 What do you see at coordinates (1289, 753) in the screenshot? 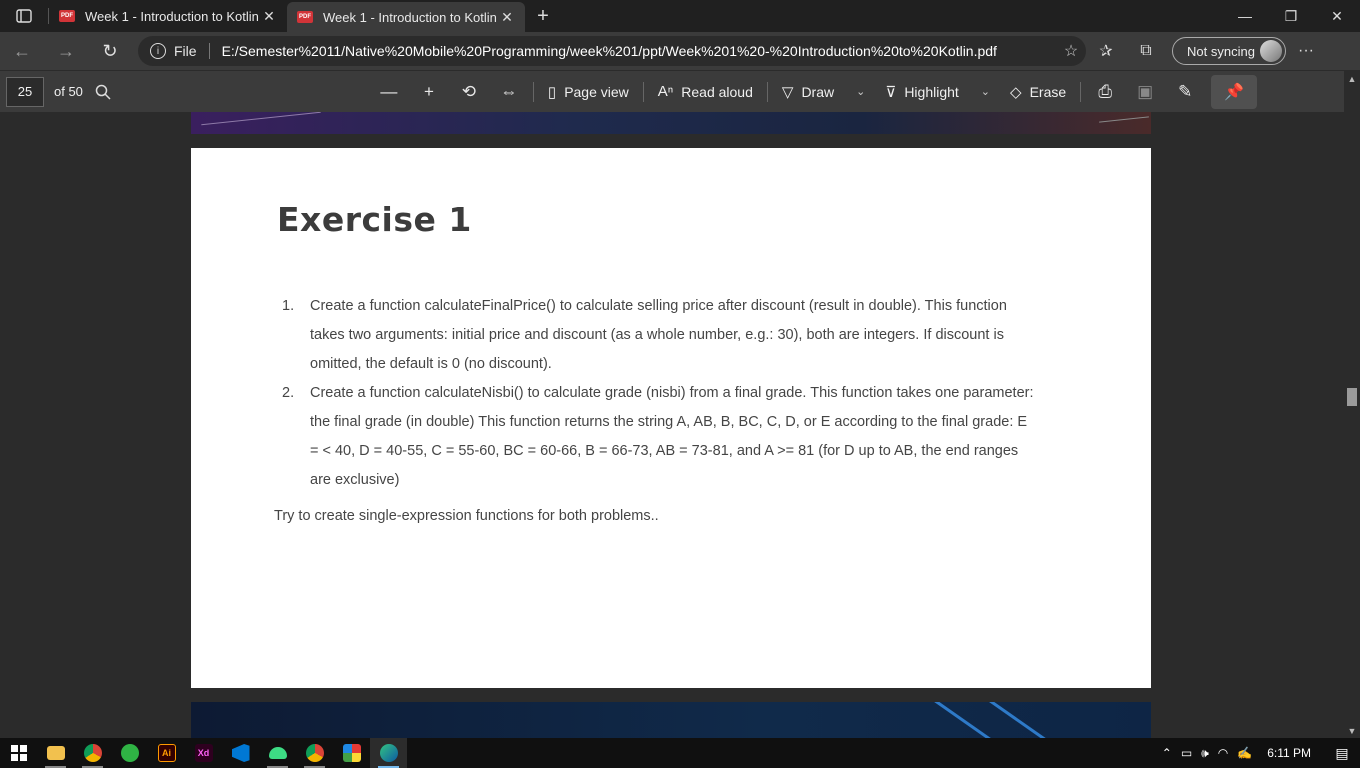
I see `clock: 6:11 PM` at bounding box center [1289, 753].